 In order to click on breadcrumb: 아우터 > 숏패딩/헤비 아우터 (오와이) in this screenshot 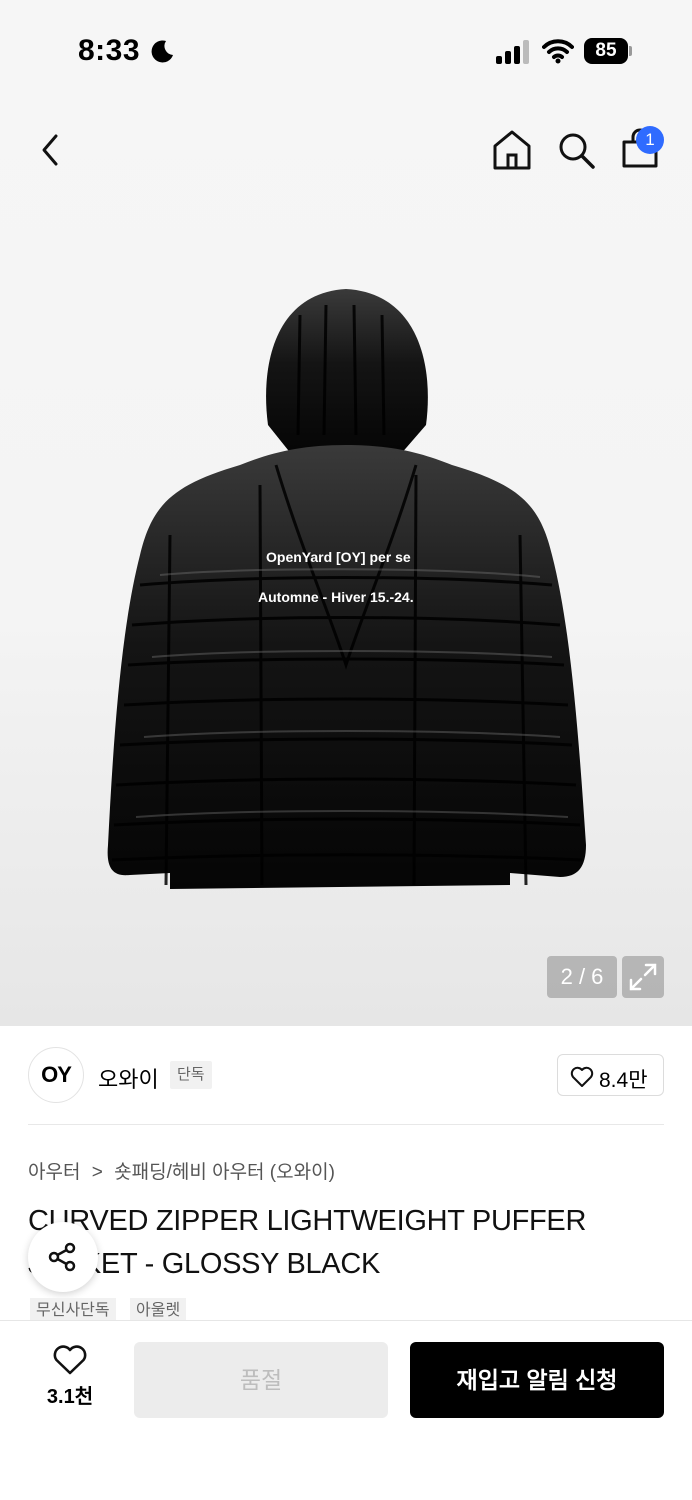, I will do `click(181, 1170)`.